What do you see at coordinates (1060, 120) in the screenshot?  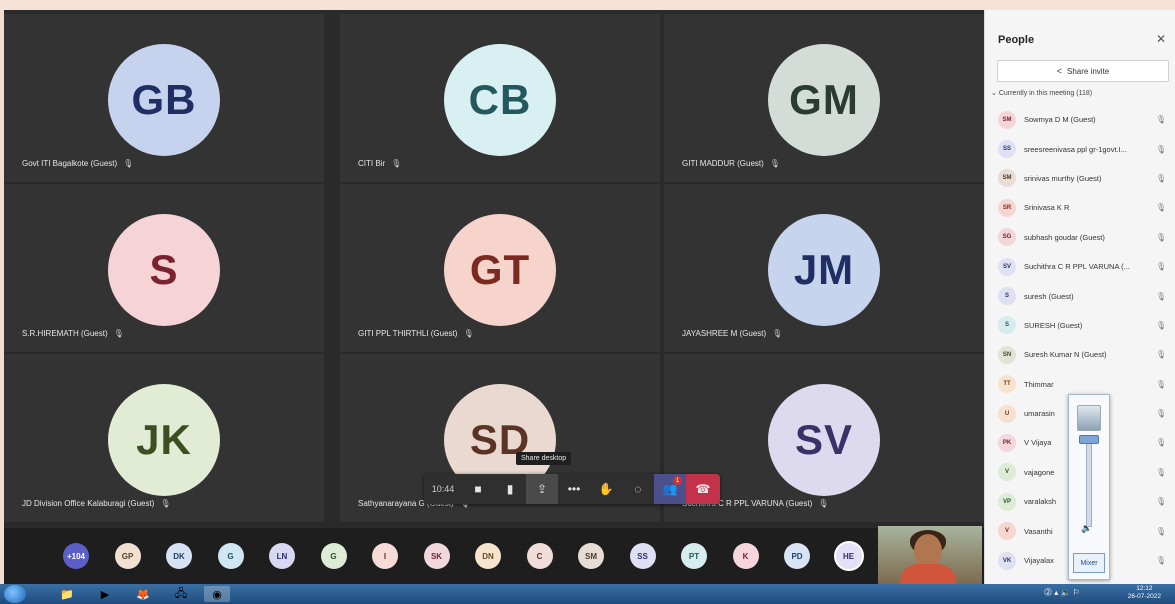 I see `person-name: Sowmya D M (Guest)` at bounding box center [1060, 120].